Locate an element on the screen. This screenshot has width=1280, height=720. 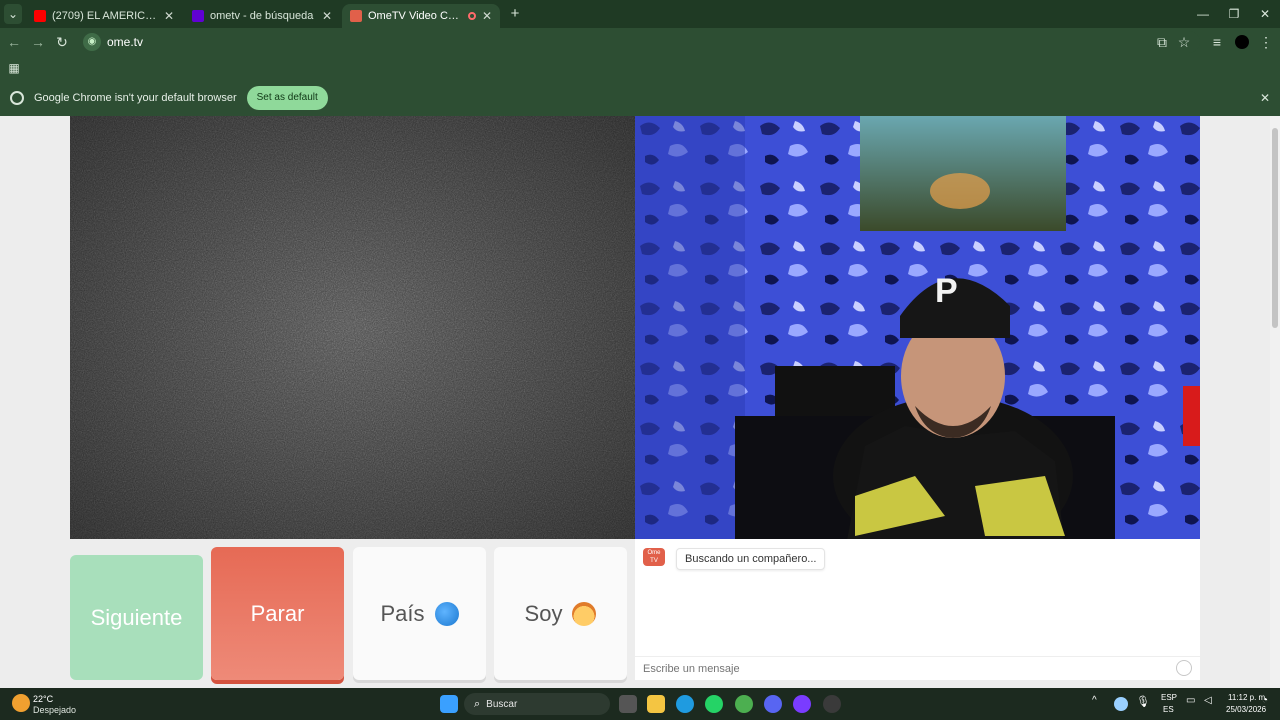
recording-icon is located at coordinates (471, 16).